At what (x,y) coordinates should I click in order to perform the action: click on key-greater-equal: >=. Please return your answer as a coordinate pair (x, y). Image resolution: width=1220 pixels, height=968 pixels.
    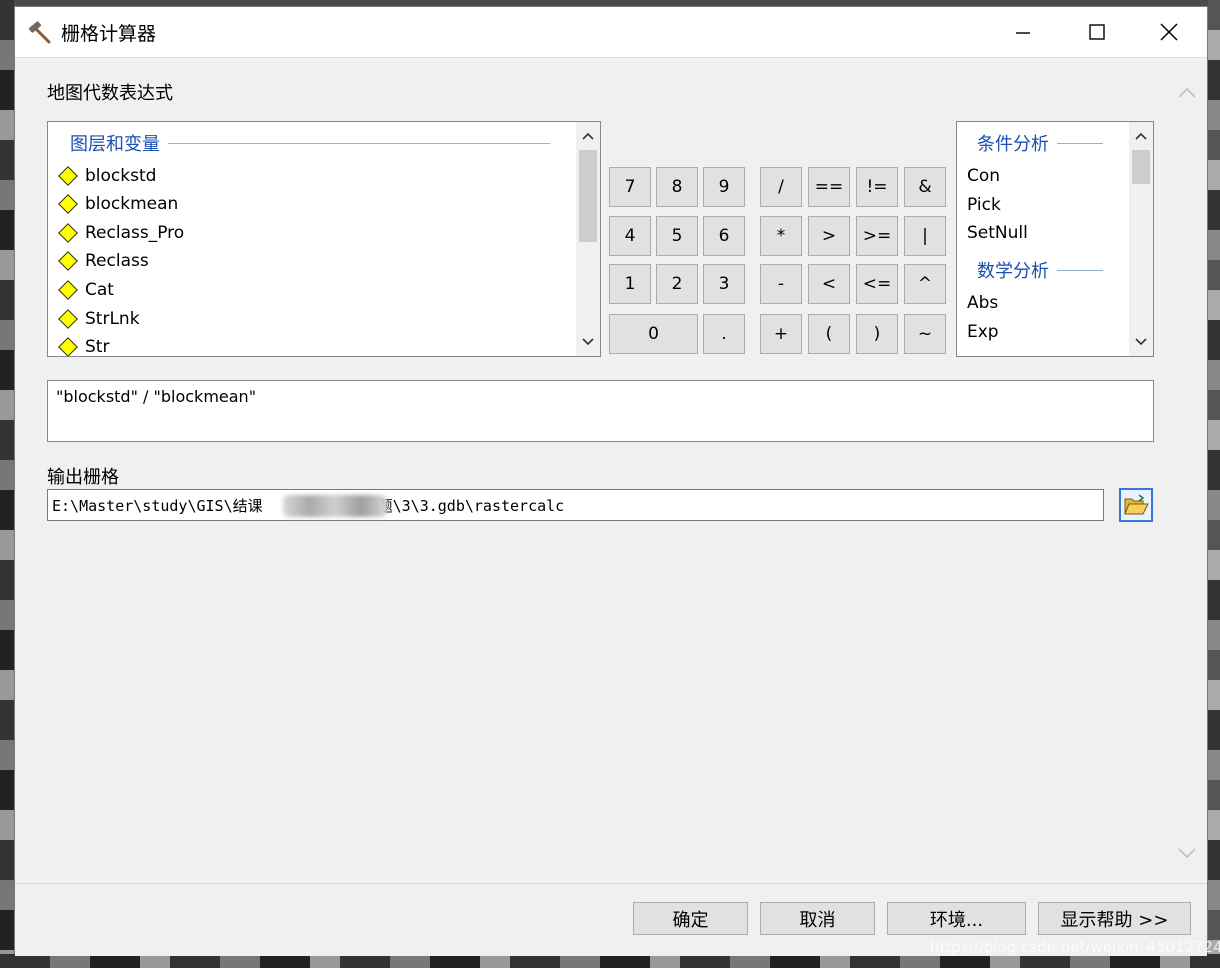
    Looking at the image, I should click on (877, 236).